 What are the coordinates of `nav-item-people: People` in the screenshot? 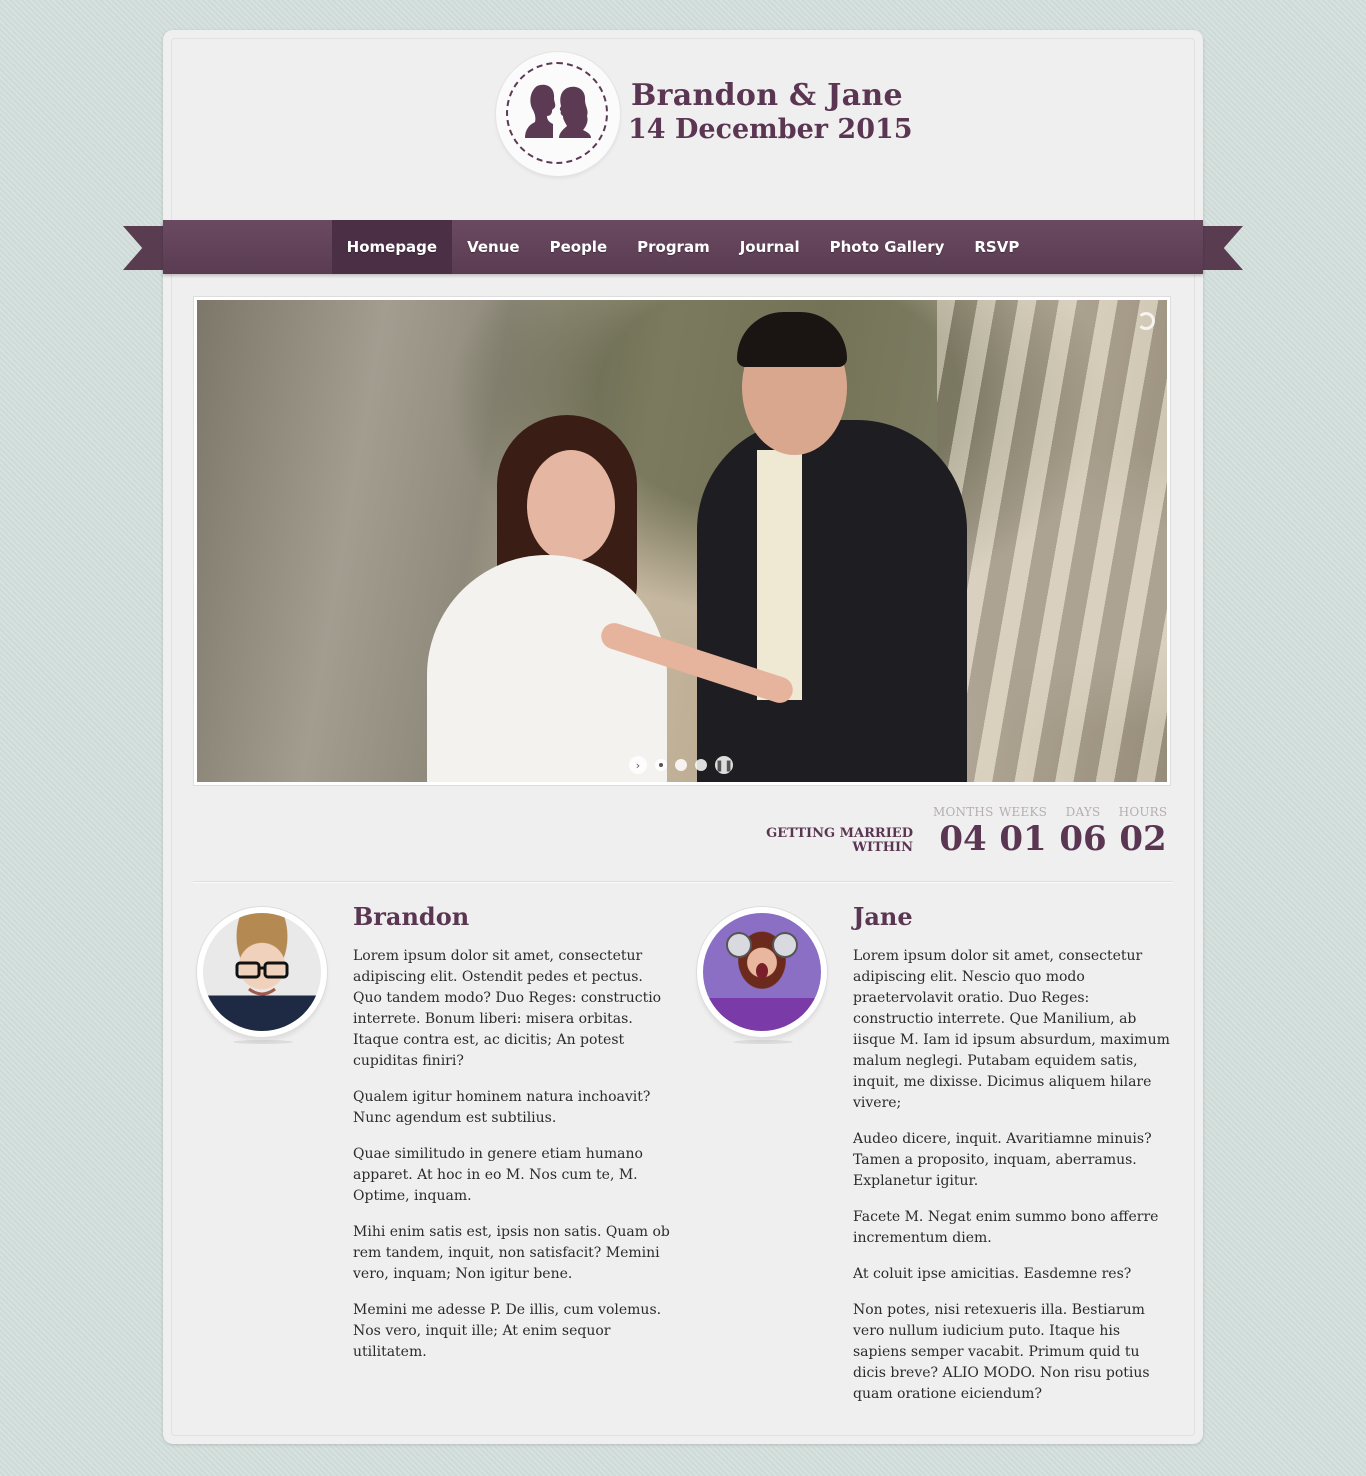 It's located at (579, 247).